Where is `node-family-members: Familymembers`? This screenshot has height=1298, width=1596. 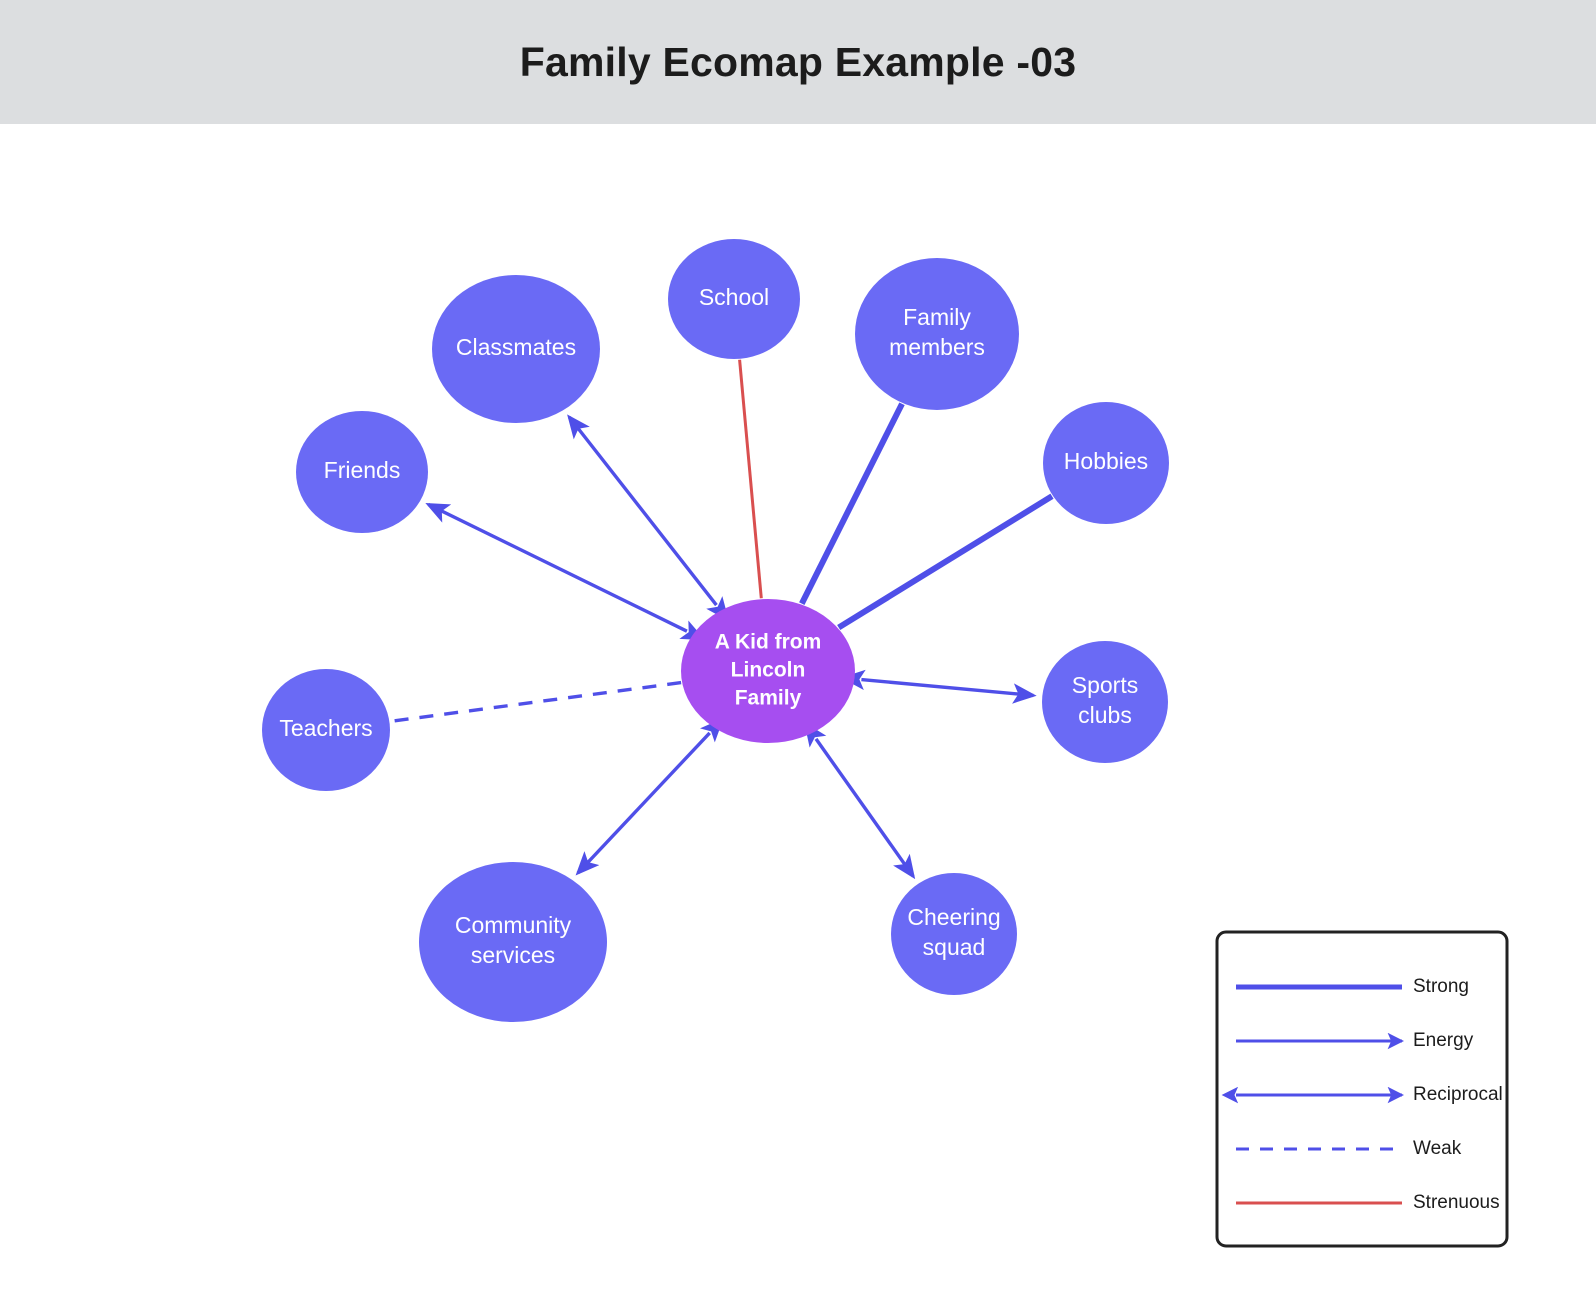 node-family-members: Familymembers is located at coordinates (937, 334).